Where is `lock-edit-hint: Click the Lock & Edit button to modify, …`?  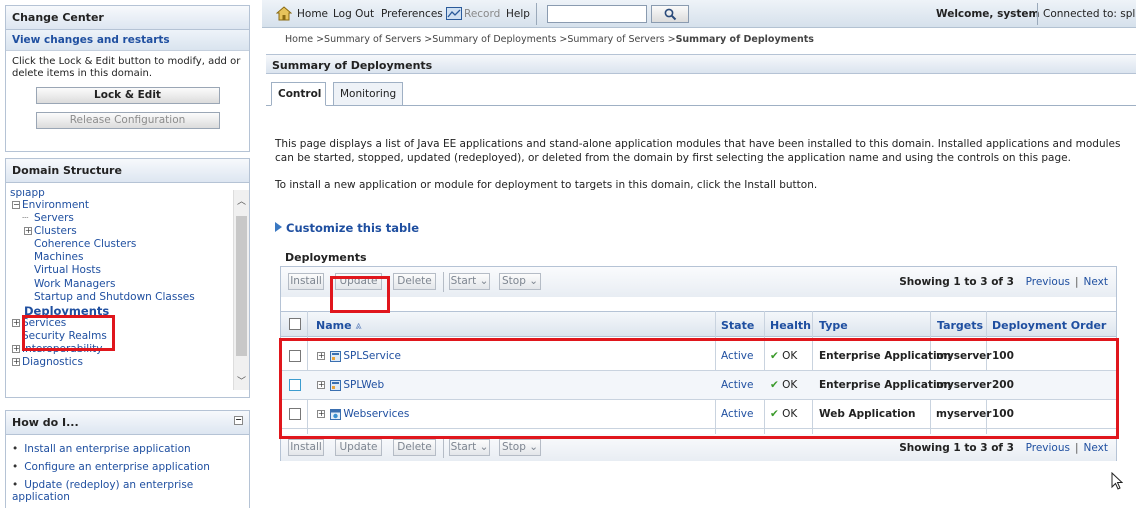
lock-edit-hint: Click the Lock & Edit button to modify, … is located at coordinates (126, 67).